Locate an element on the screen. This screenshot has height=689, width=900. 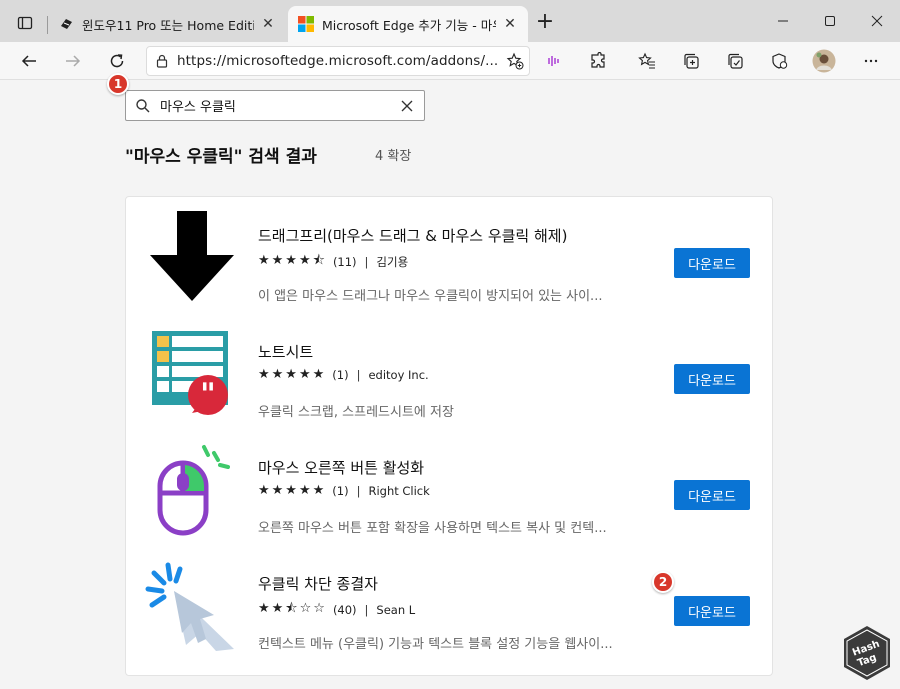
extension-name: 드래그프리(마우스 드래그 & 마우스 우클릭 해제) is located at coordinates (412, 235).